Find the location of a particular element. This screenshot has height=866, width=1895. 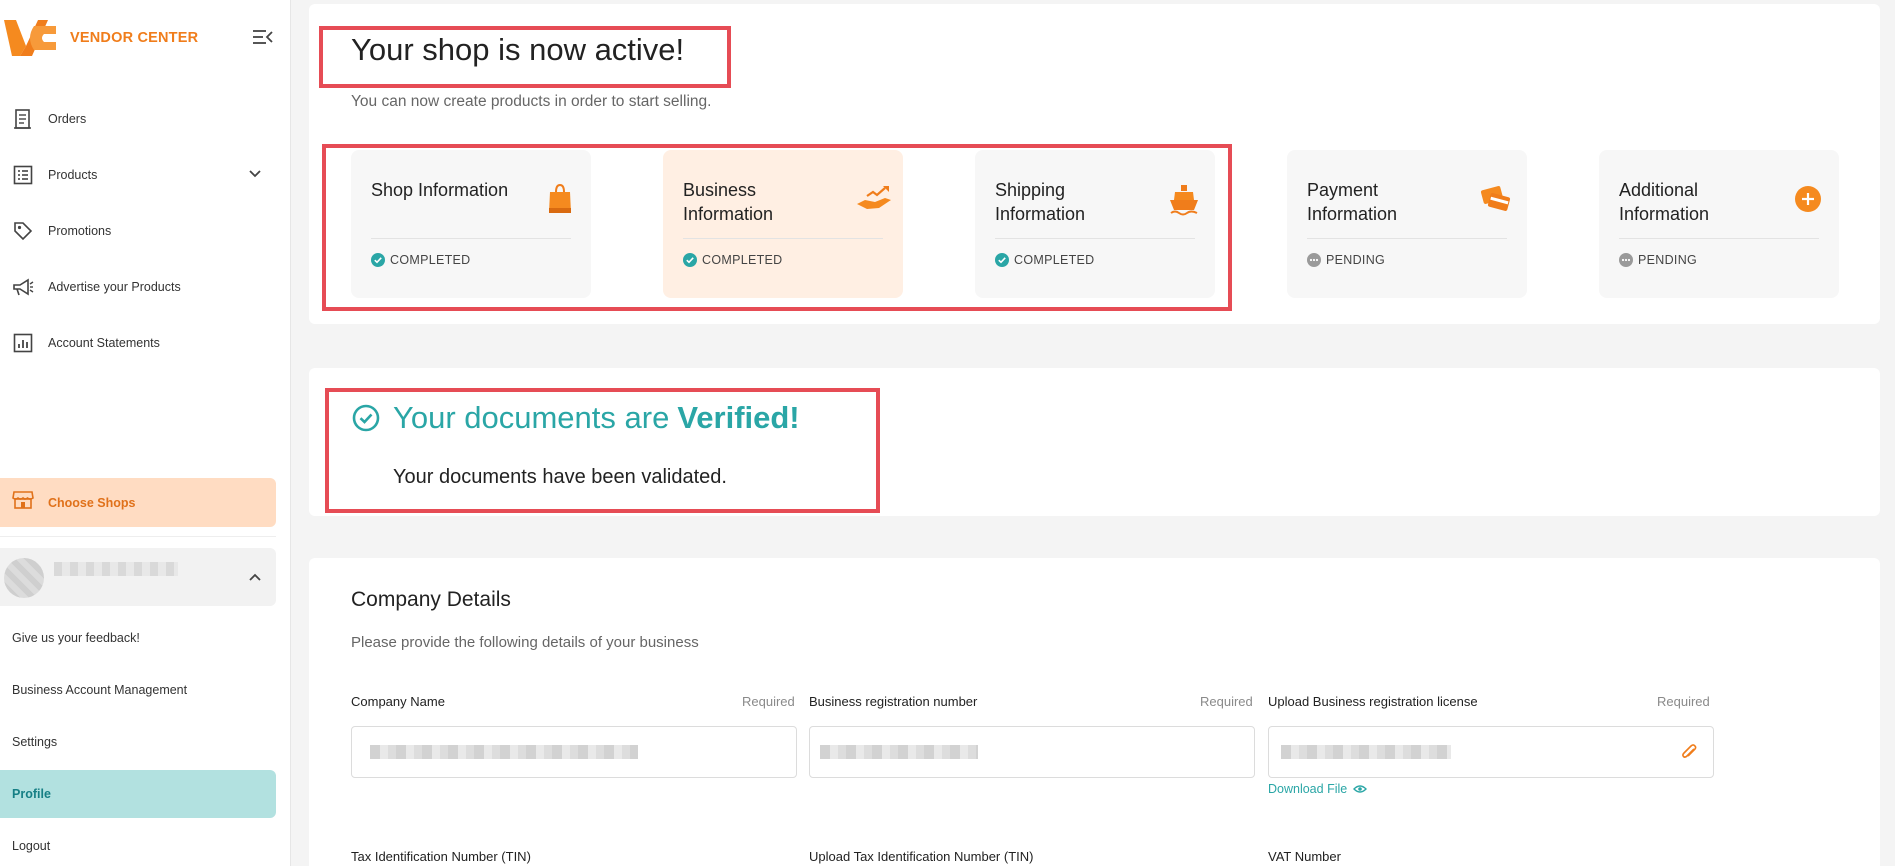

business-account-management-link: Business Account Management is located at coordinates (138, 690).